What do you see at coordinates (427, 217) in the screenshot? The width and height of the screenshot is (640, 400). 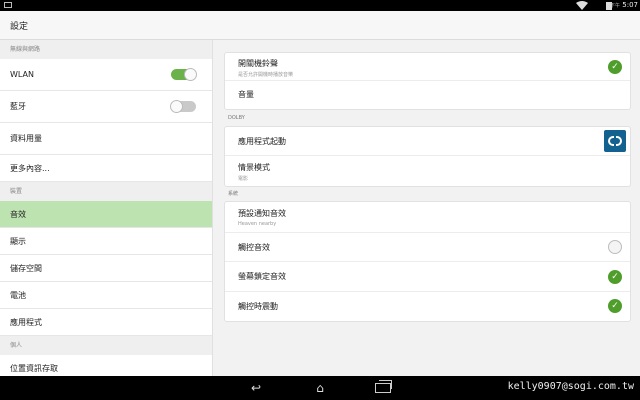 I see `default-notification-row: 預設通知音效 Heaven nearby` at bounding box center [427, 217].